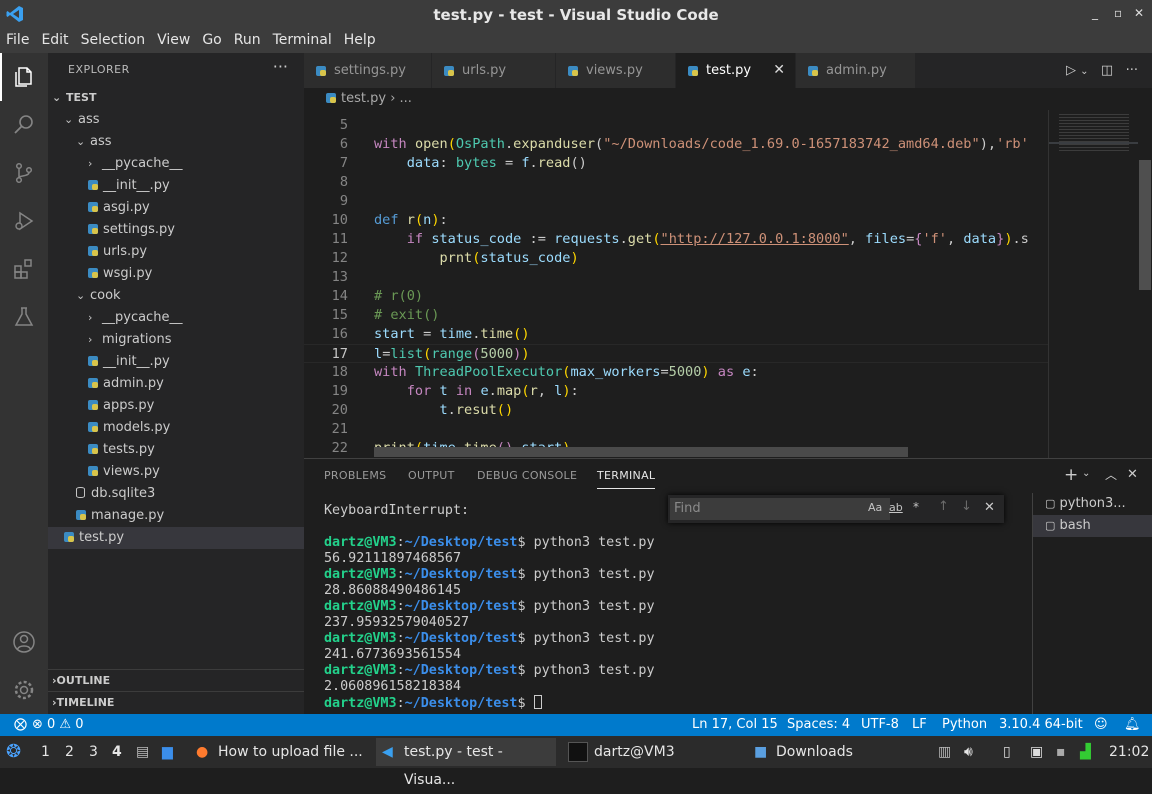  I want to click on previous-match-icon: ↑, so click(943, 506).